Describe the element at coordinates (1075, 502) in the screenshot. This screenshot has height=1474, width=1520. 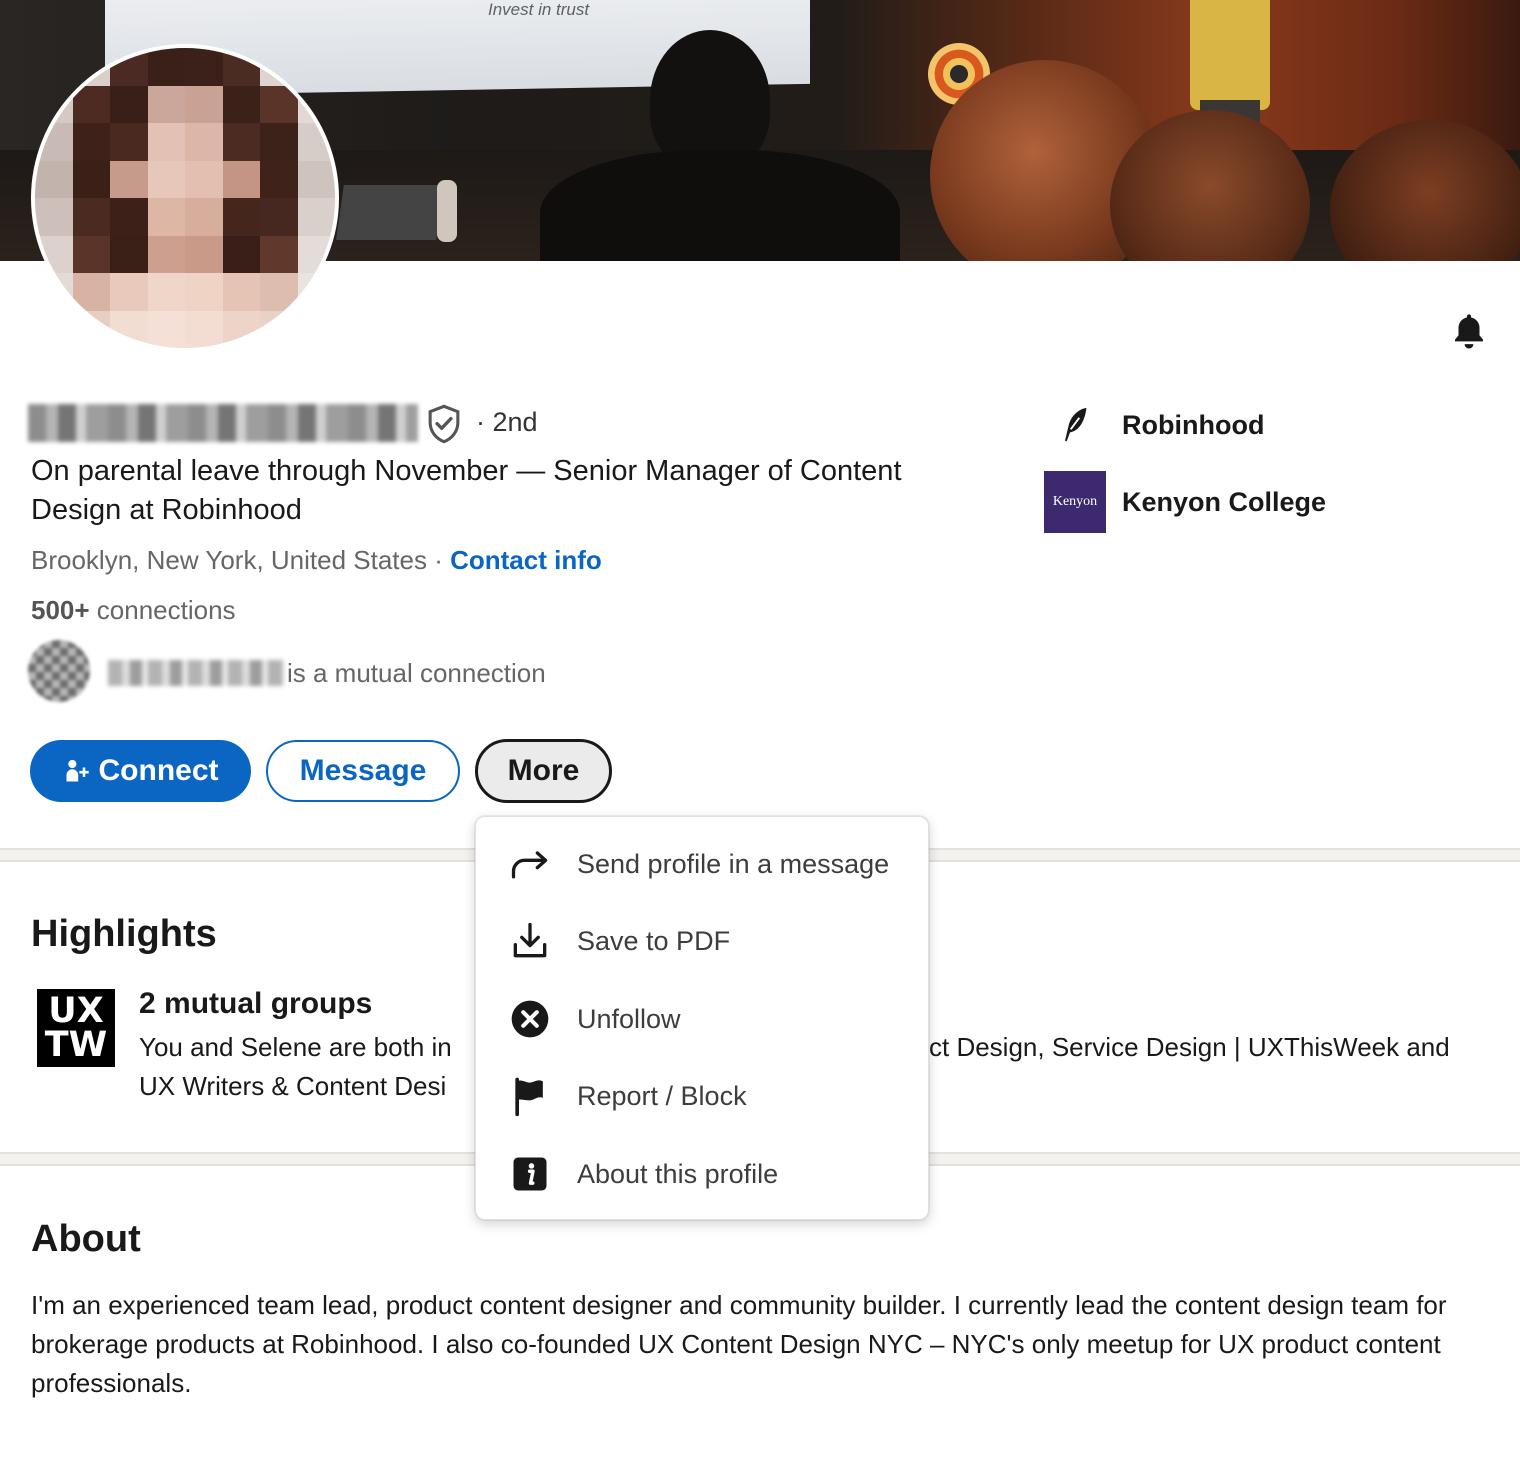
I see `kenyon-college-logo: Kenyon` at that location.